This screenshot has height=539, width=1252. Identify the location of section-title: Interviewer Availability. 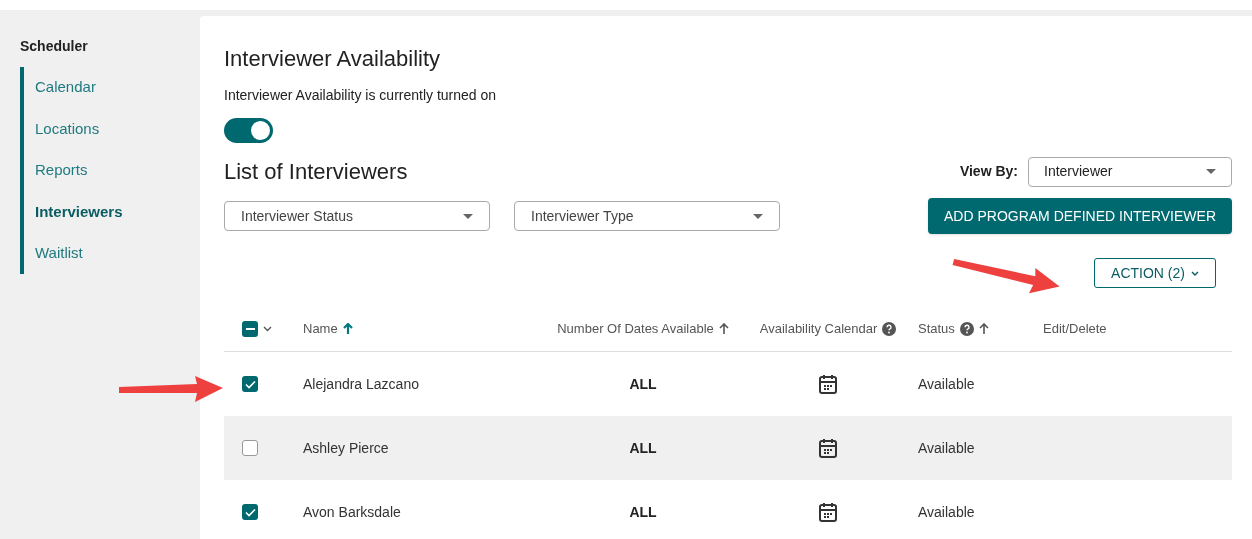
(333, 59).